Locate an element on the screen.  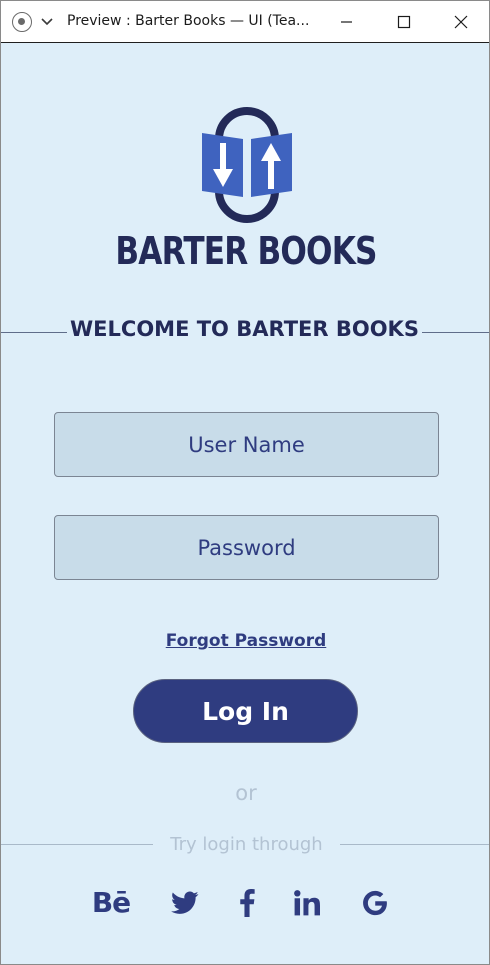
social-login-caption: Try login through is located at coordinates (246, 844).